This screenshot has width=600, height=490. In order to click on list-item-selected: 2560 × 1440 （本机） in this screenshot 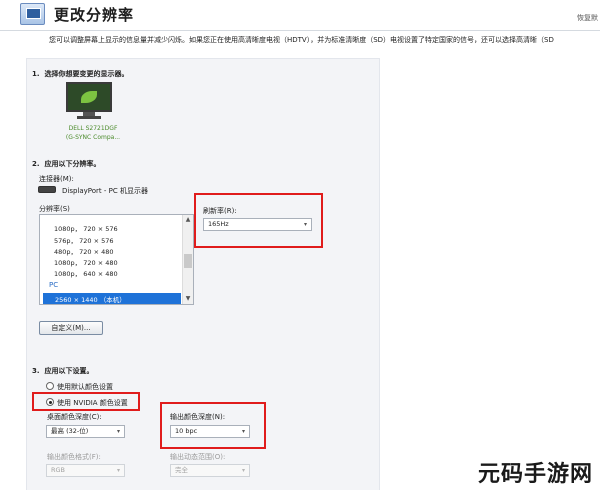, I will do `click(112, 298)`.